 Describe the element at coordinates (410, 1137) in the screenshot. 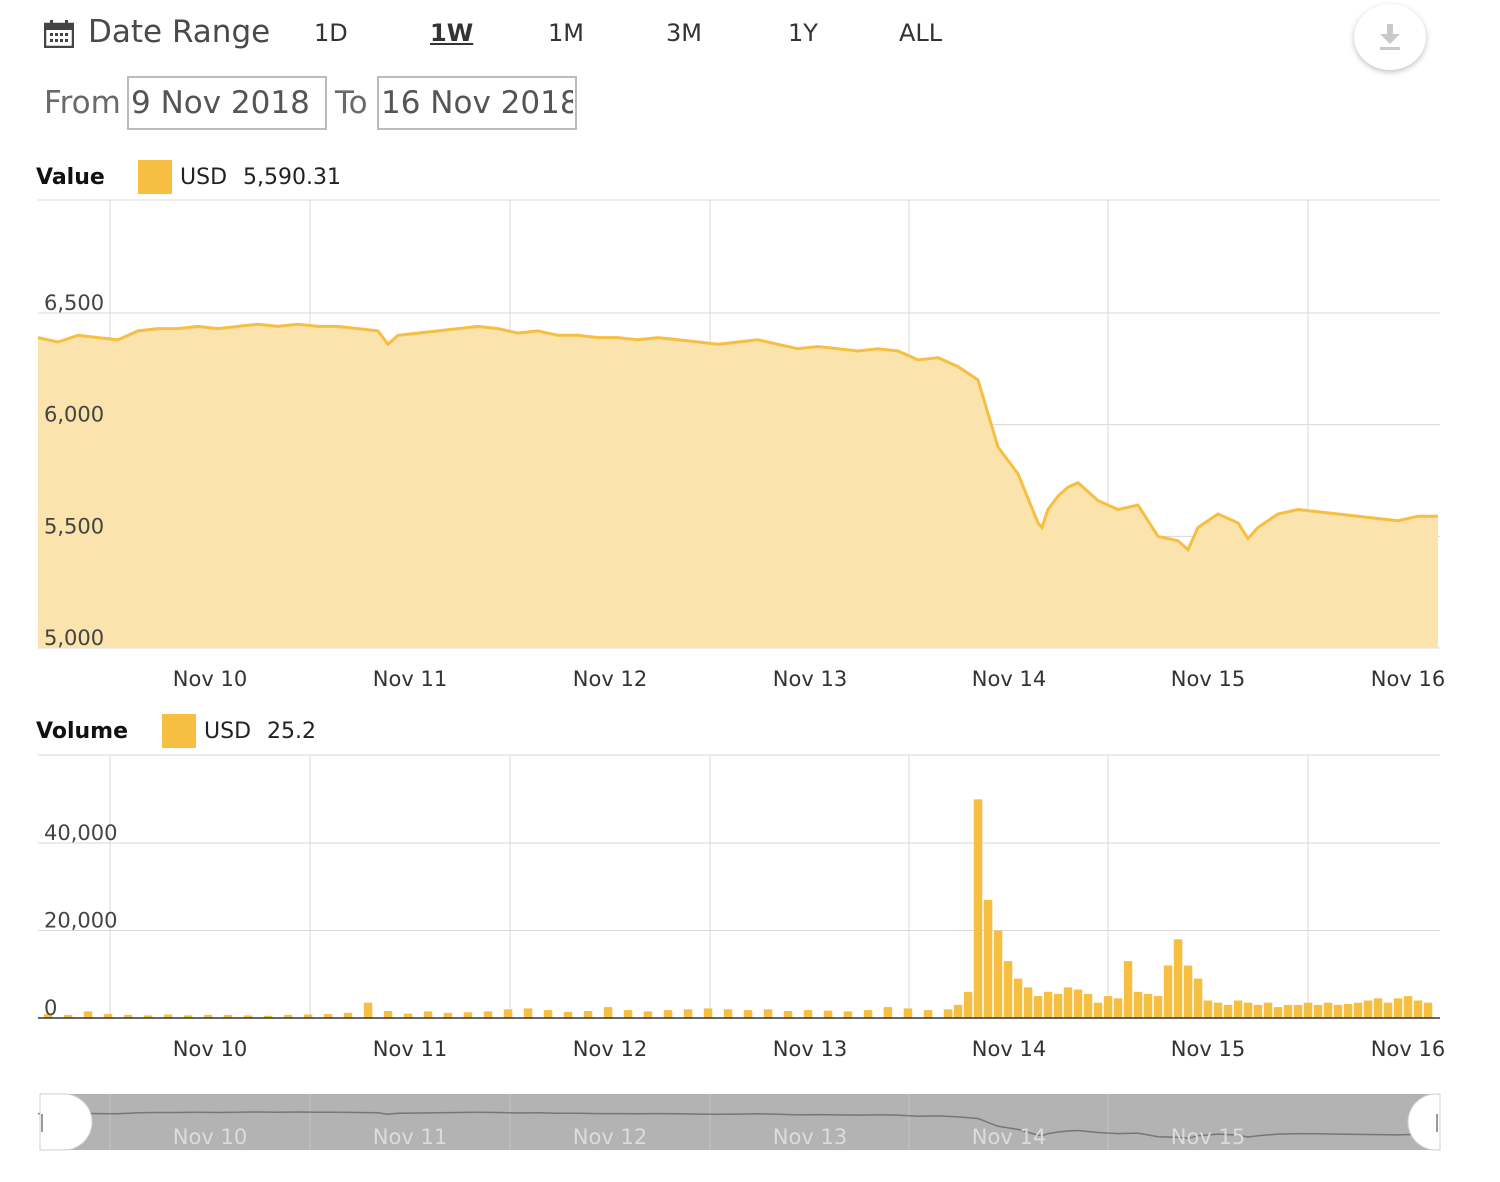

I see `navigator-x-tick-label: Nov 11` at that location.